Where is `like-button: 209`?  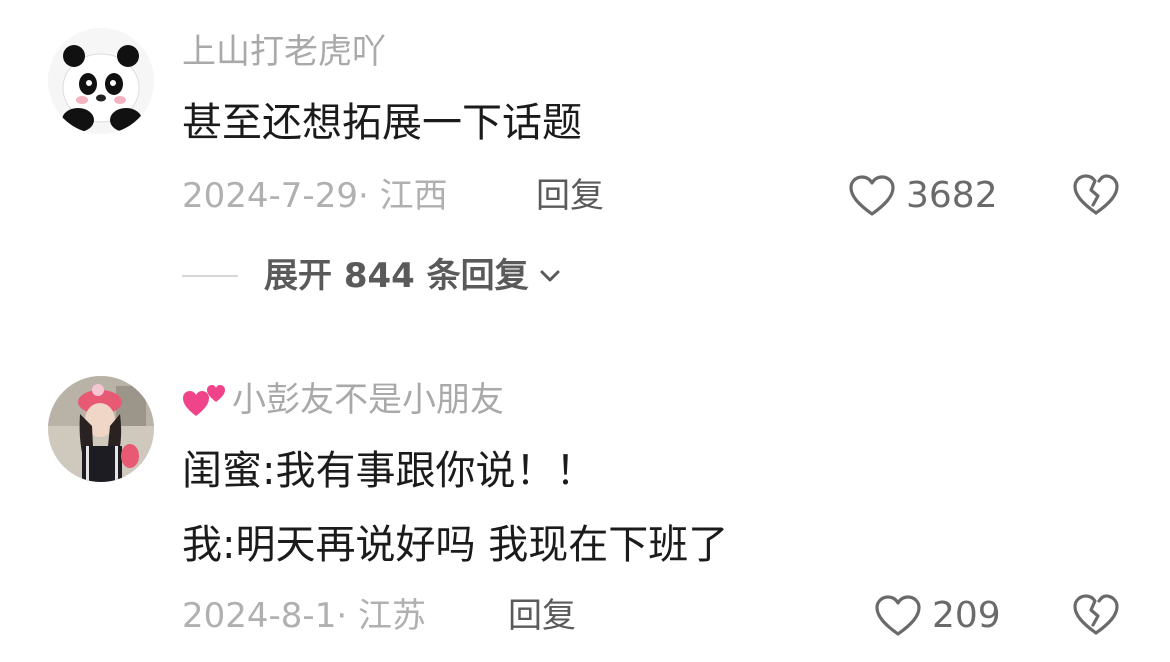
like-button: 209 is located at coordinates (937, 616).